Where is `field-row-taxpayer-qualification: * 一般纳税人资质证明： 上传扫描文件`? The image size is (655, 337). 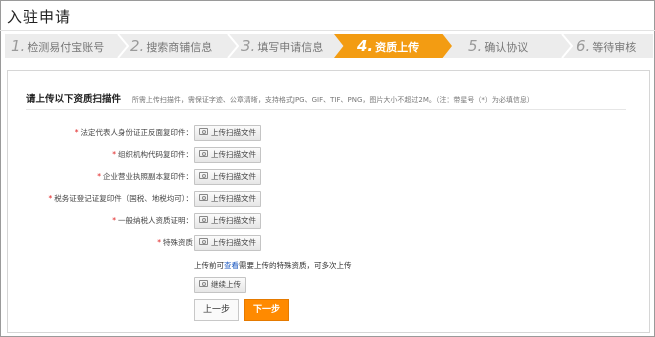
field-row-taxpayer-qualification: * 一般纳税人资质证明： 上传扫描文件 is located at coordinates (168, 221).